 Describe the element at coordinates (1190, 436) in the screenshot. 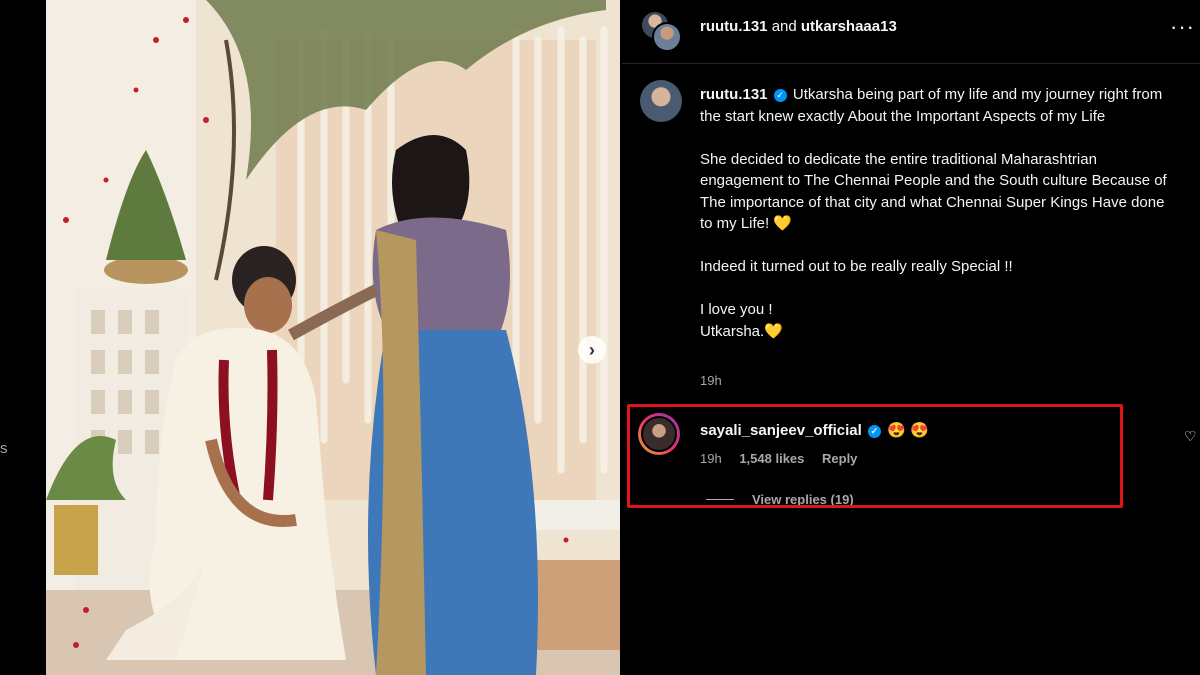

I see `like-comment-heart-icon: ♡` at that location.